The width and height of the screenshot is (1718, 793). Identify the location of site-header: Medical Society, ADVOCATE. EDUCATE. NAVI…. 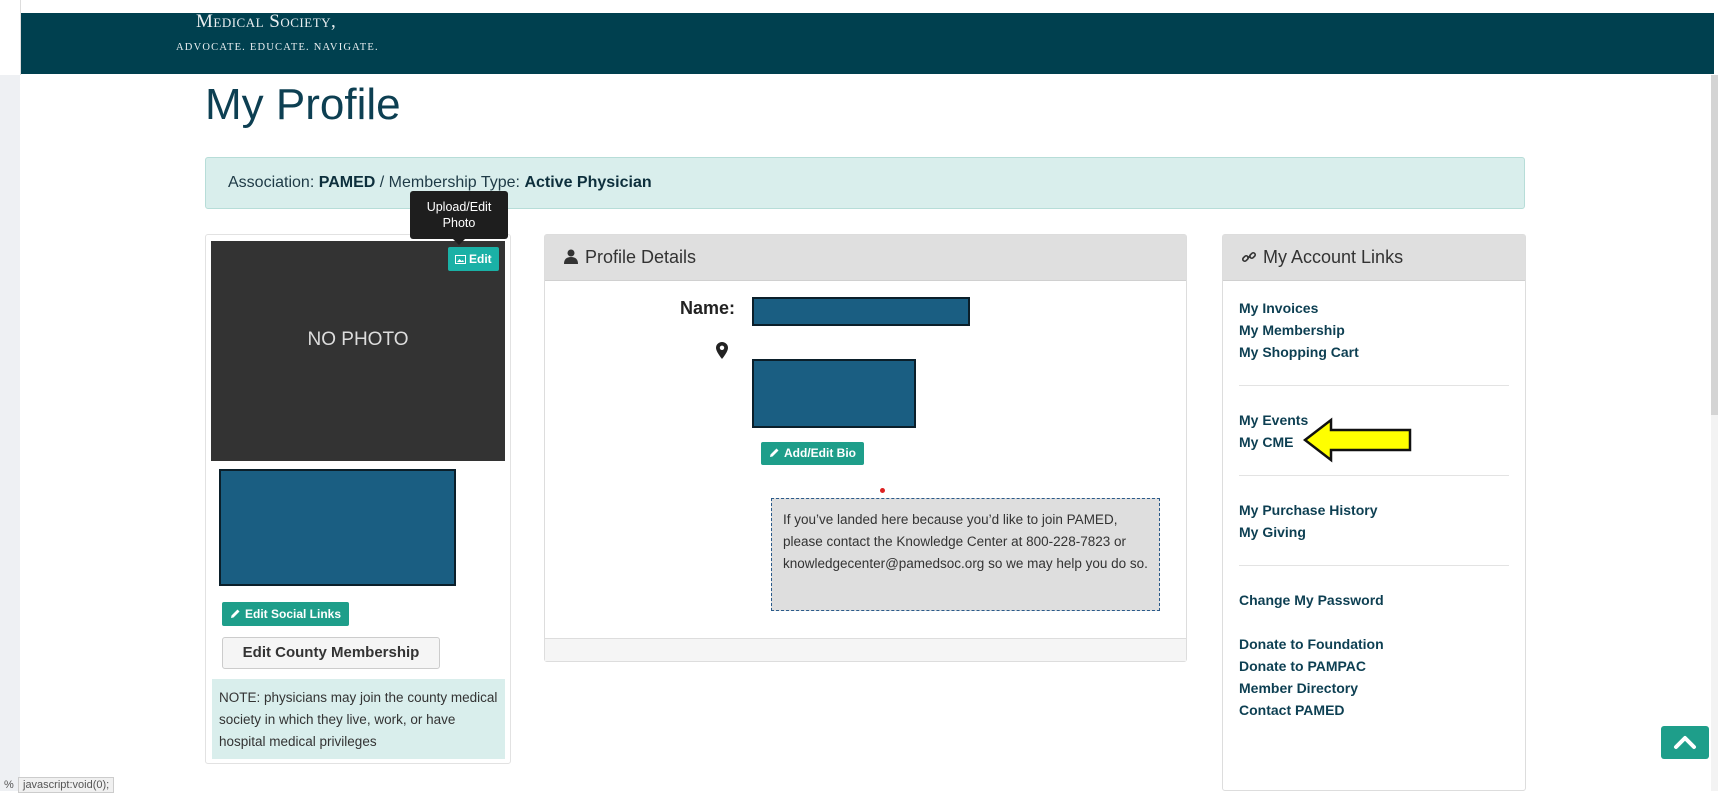
(867, 42).